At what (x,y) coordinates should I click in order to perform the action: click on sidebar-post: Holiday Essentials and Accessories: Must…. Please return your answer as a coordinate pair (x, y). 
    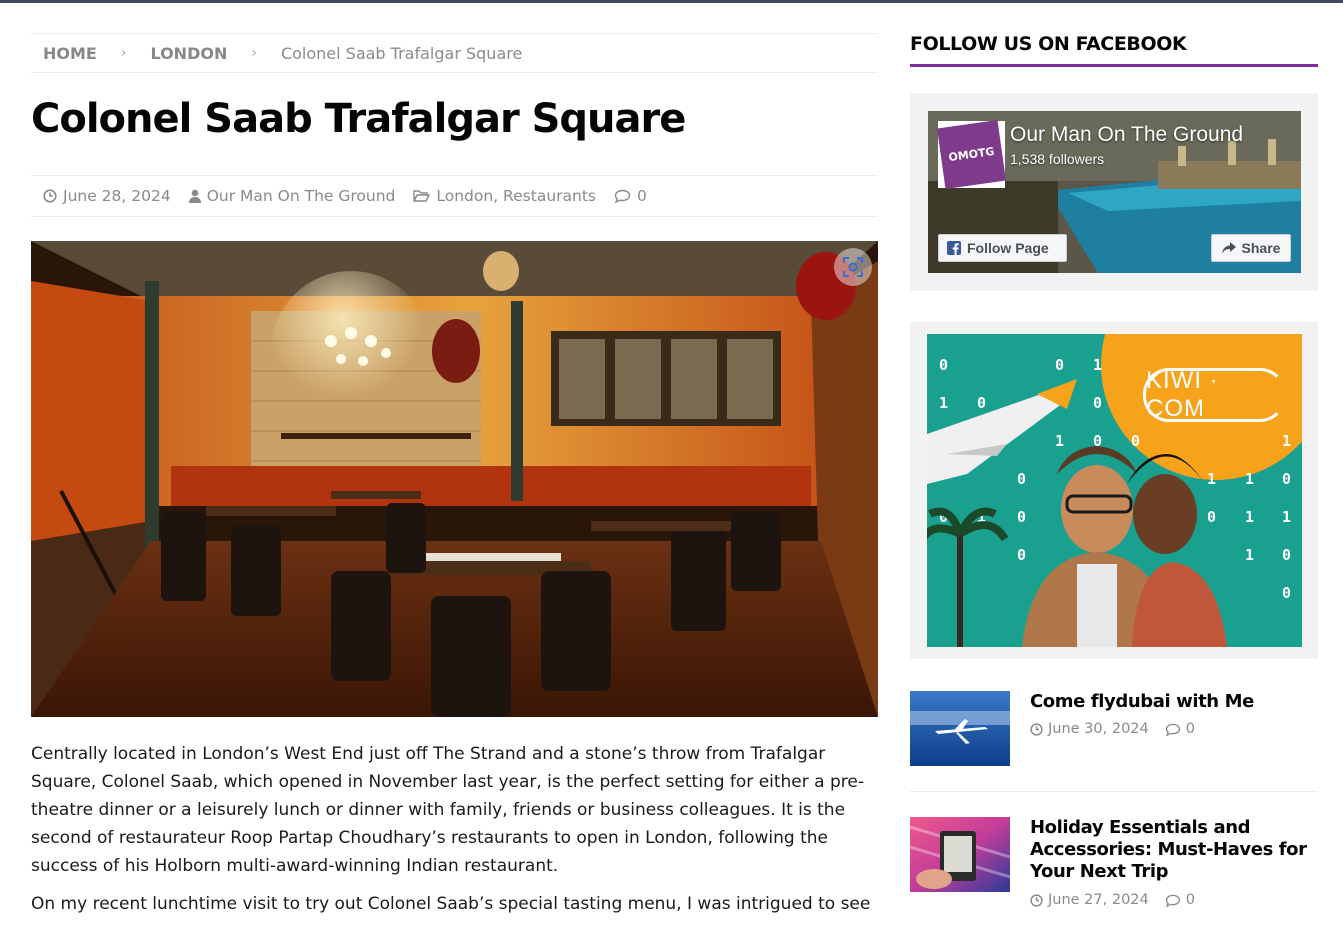
    Looking at the image, I should click on (1114, 867).